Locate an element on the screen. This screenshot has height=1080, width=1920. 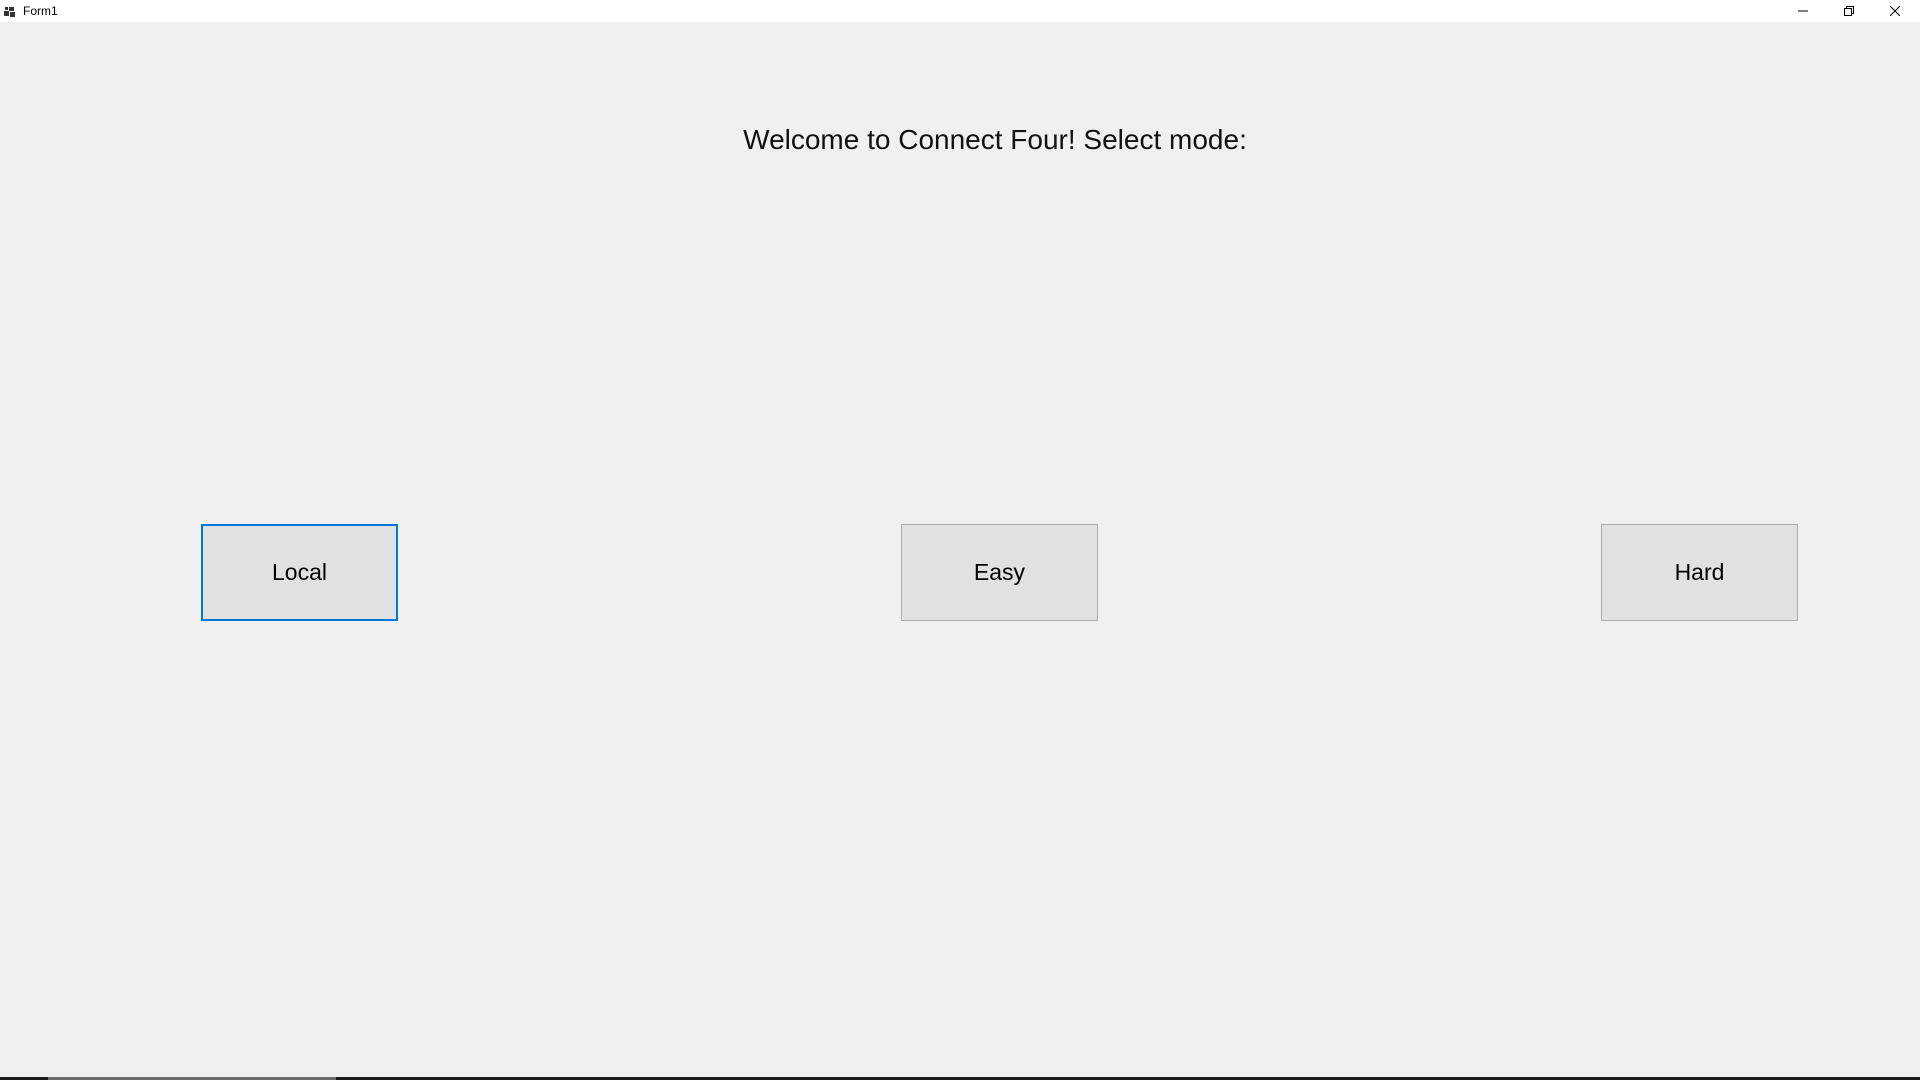
welcome-label: Welcome to Connect Four! Select mode: is located at coordinates (995, 139).